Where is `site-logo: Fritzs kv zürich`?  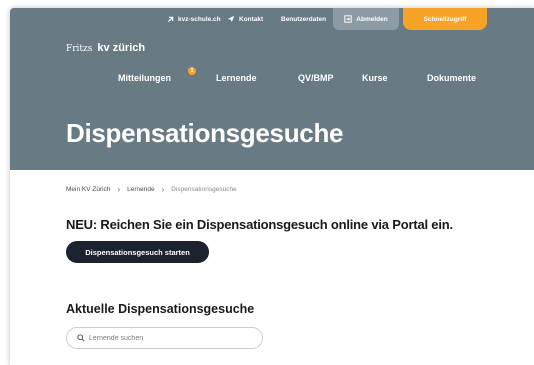
site-logo: Fritzs kv zürich is located at coordinates (105, 48).